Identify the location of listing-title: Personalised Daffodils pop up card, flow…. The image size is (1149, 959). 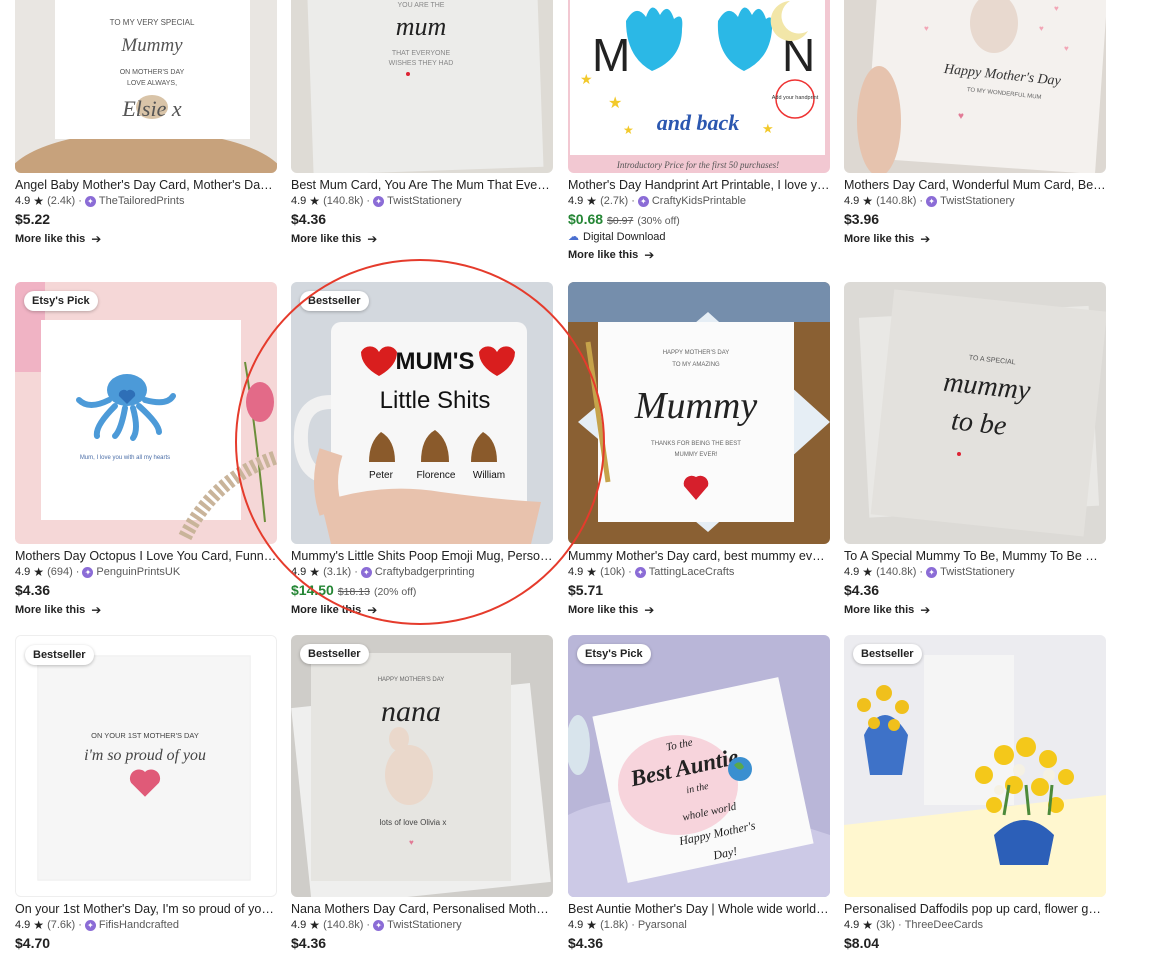
(975, 909).